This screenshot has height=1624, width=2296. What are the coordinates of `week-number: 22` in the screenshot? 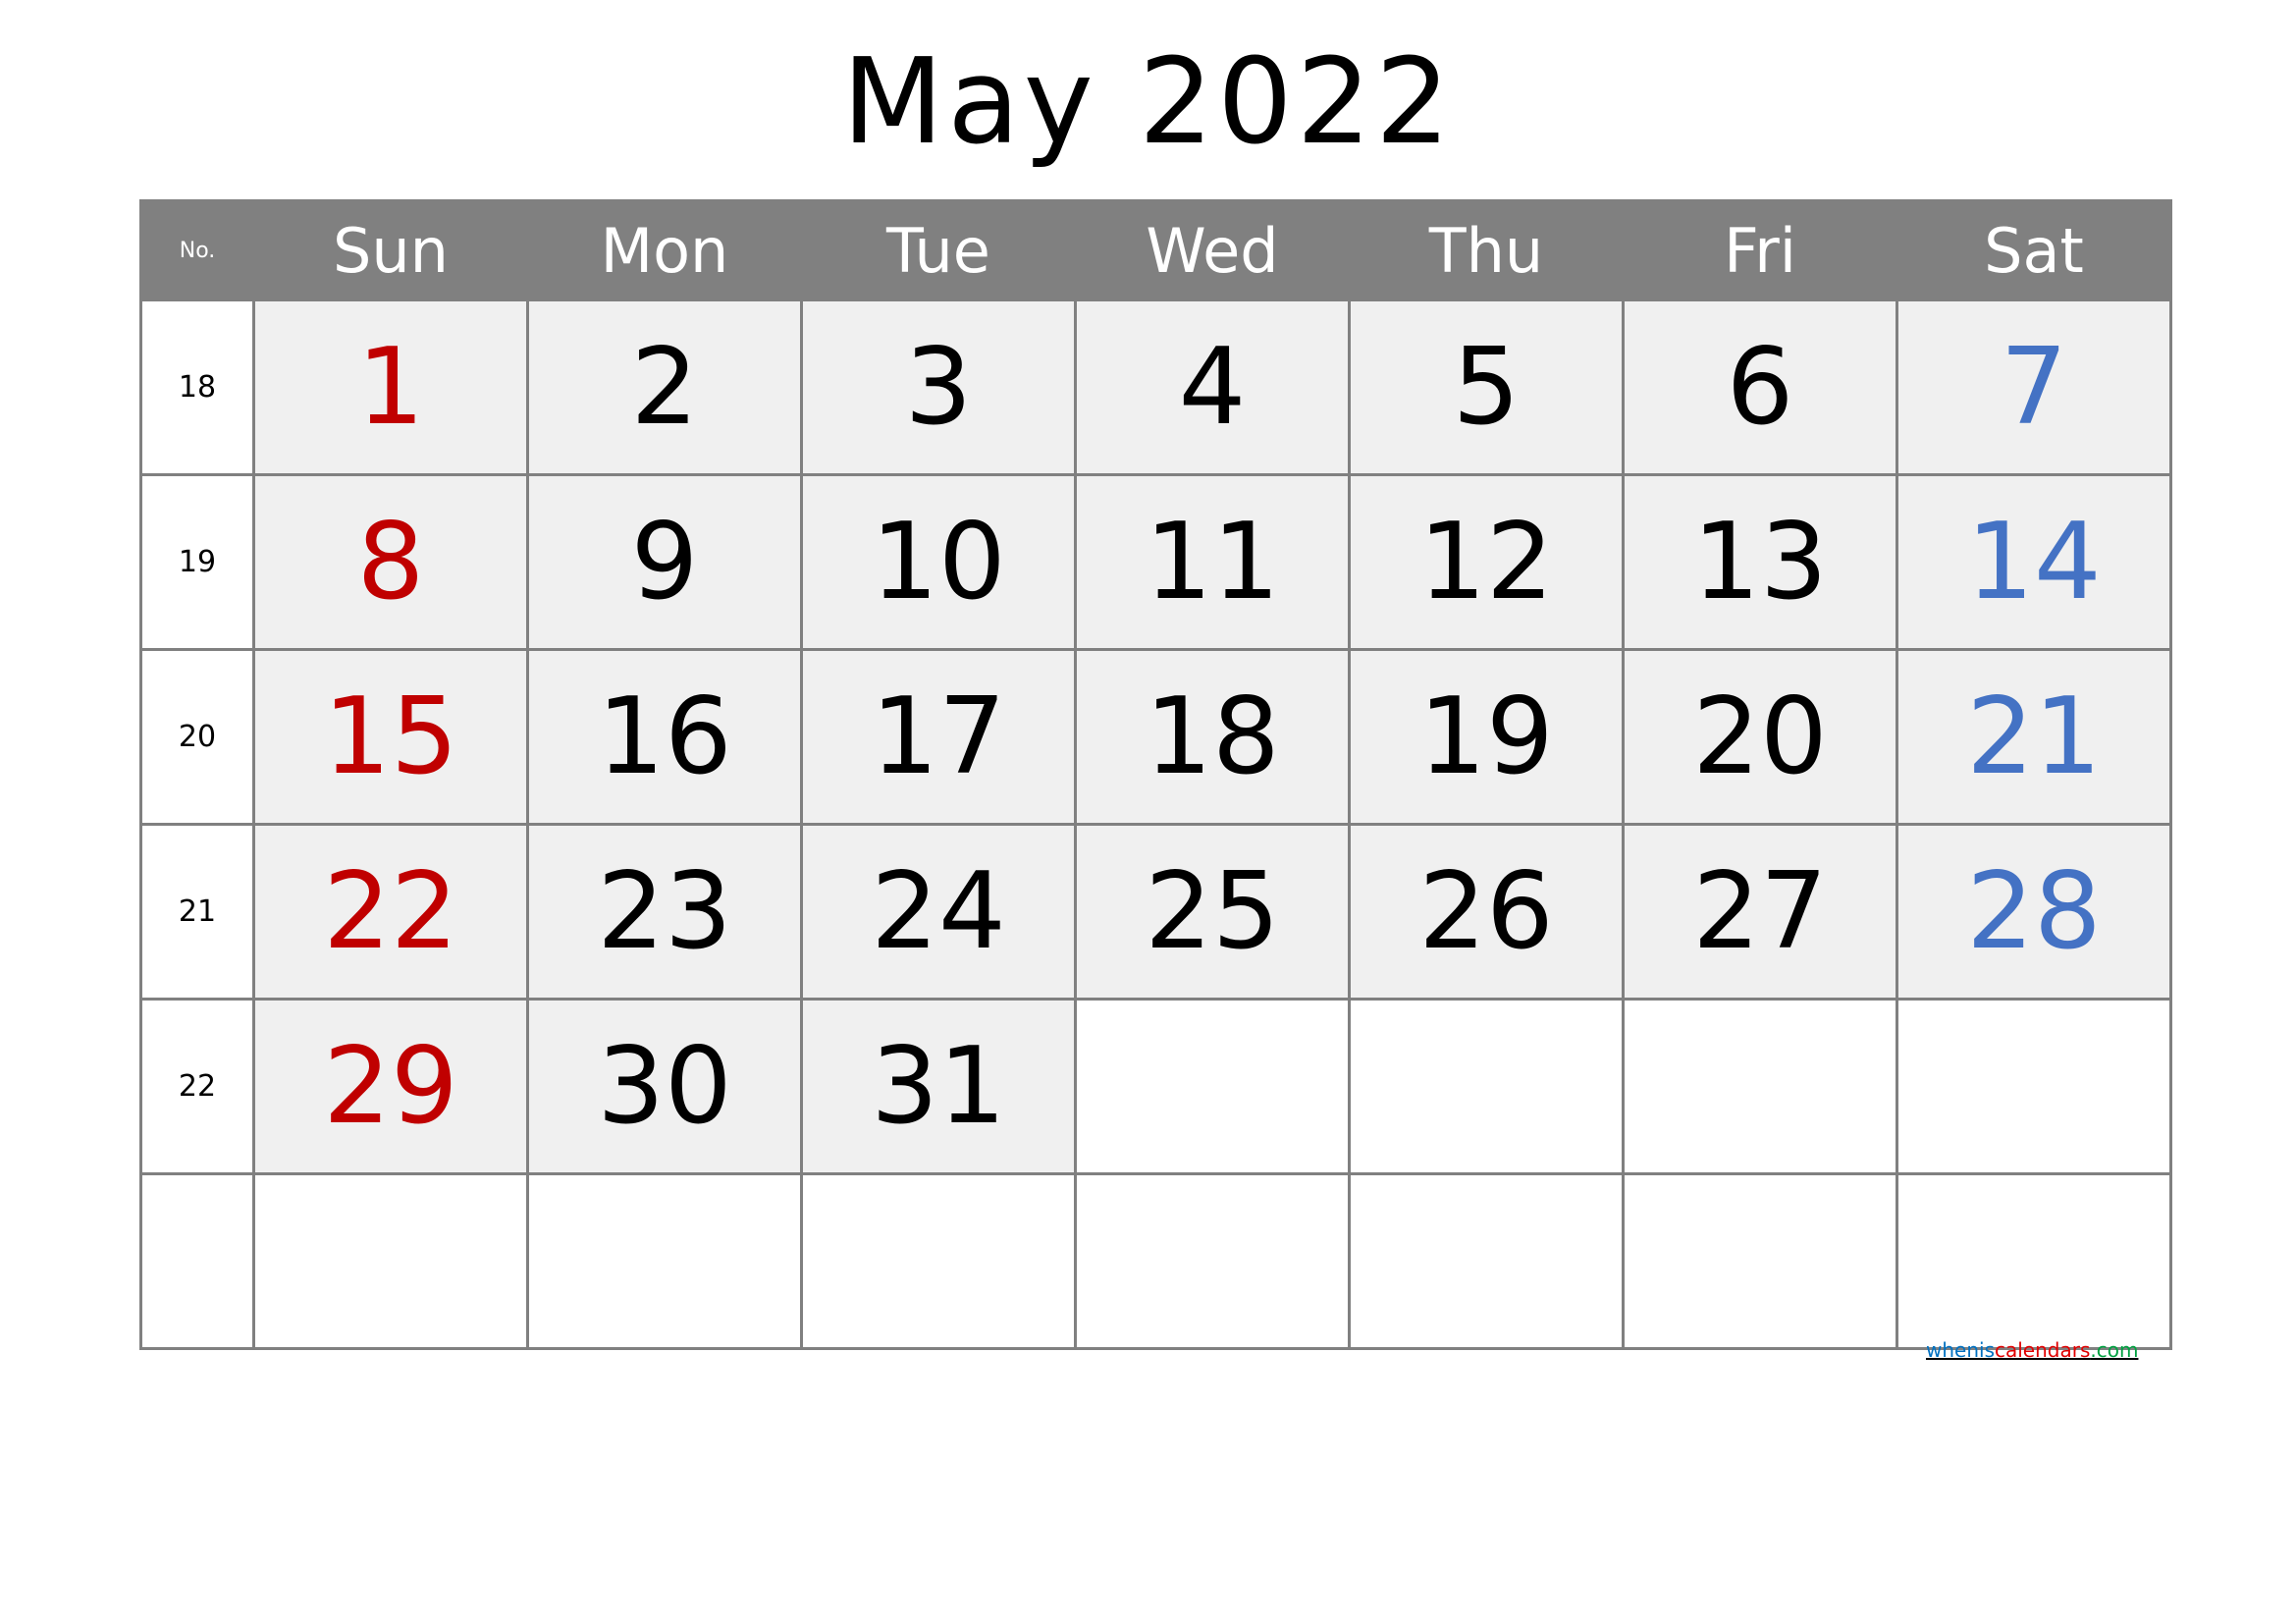 It's located at (197, 1086).